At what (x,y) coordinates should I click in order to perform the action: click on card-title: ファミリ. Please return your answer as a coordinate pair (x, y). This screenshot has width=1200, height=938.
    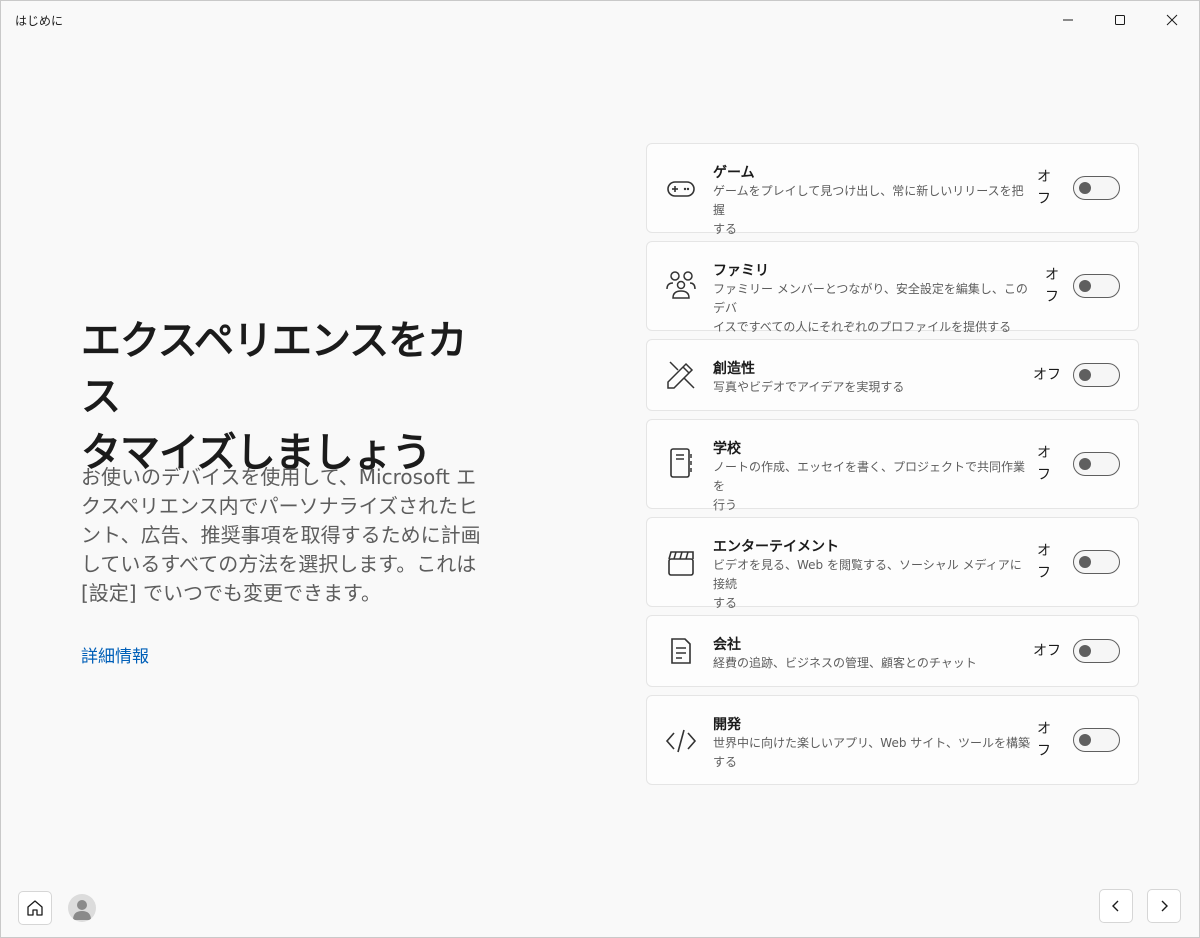
    Looking at the image, I should click on (741, 271).